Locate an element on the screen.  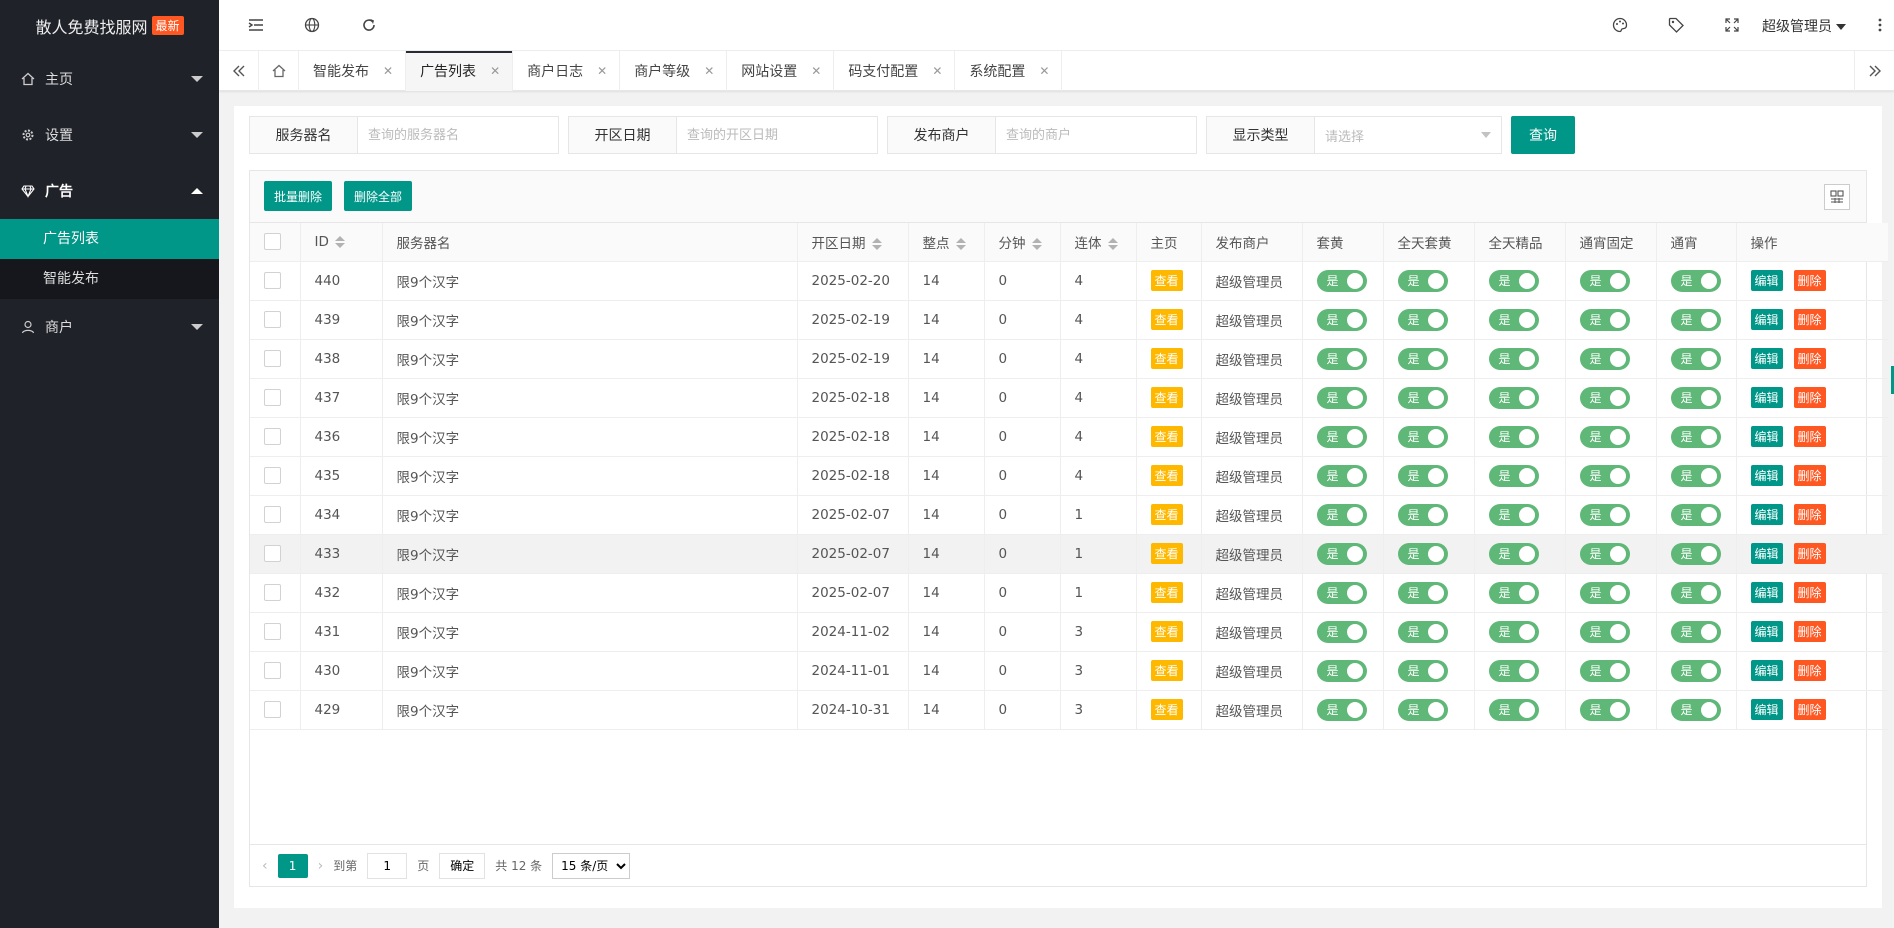
merchant-search-input is located at coordinates (1096, 135).